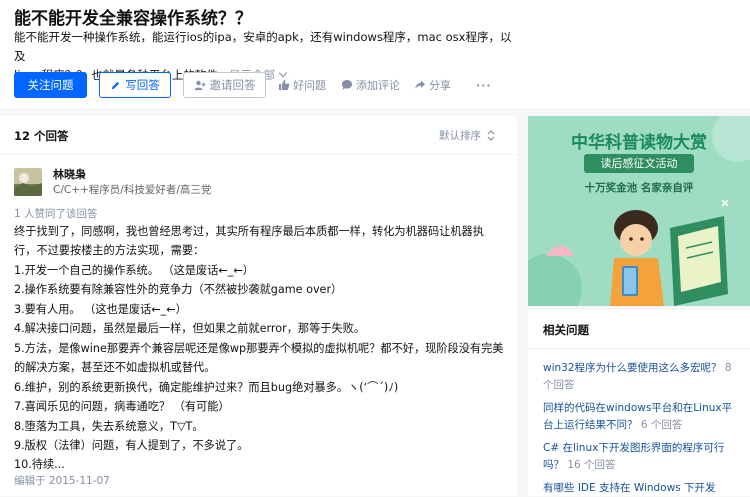 The width and height of the screenshot is (750, 497). Describe the element at coordinates (100, 309) in the screenshot. I see `answer-paragraph: 3.要有人用。 （这也是废话←_←）` at that location.